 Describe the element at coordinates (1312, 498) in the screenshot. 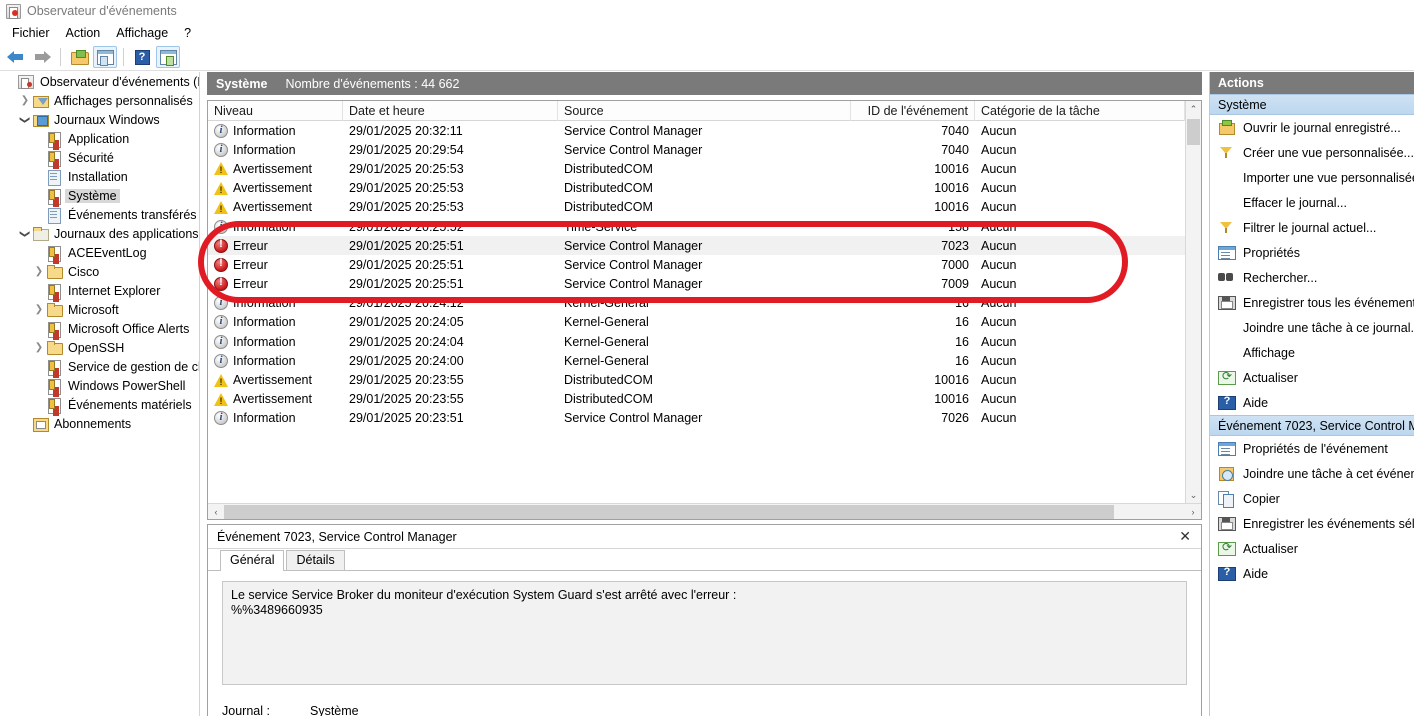

I see `action-item-copier: Copier` at that location.